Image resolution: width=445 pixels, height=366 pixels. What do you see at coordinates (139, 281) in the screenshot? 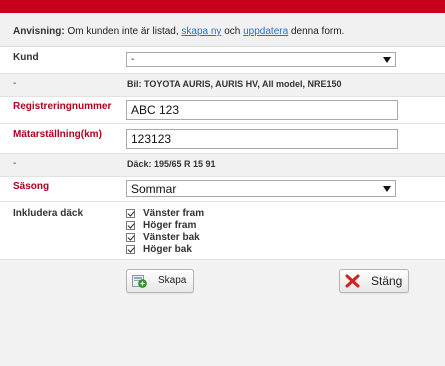
I see `create-icon` at bounding box center [139, 281].